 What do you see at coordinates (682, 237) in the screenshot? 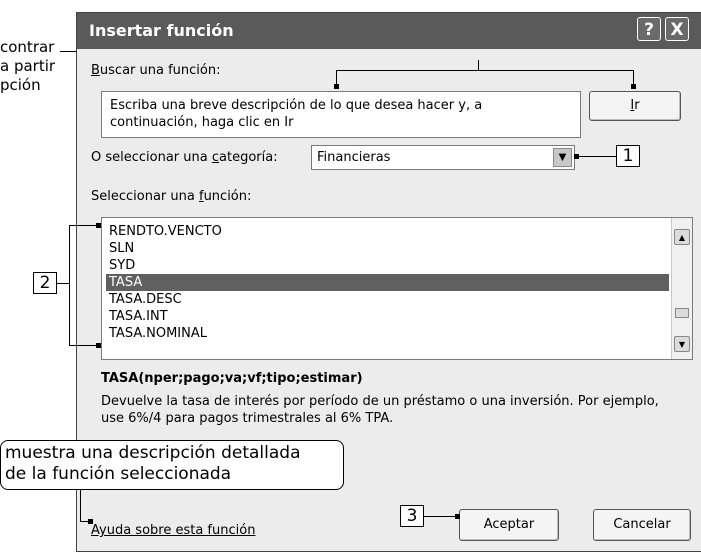
I see `scroll-up-icon: ▲` at bounding box center [682, 237].